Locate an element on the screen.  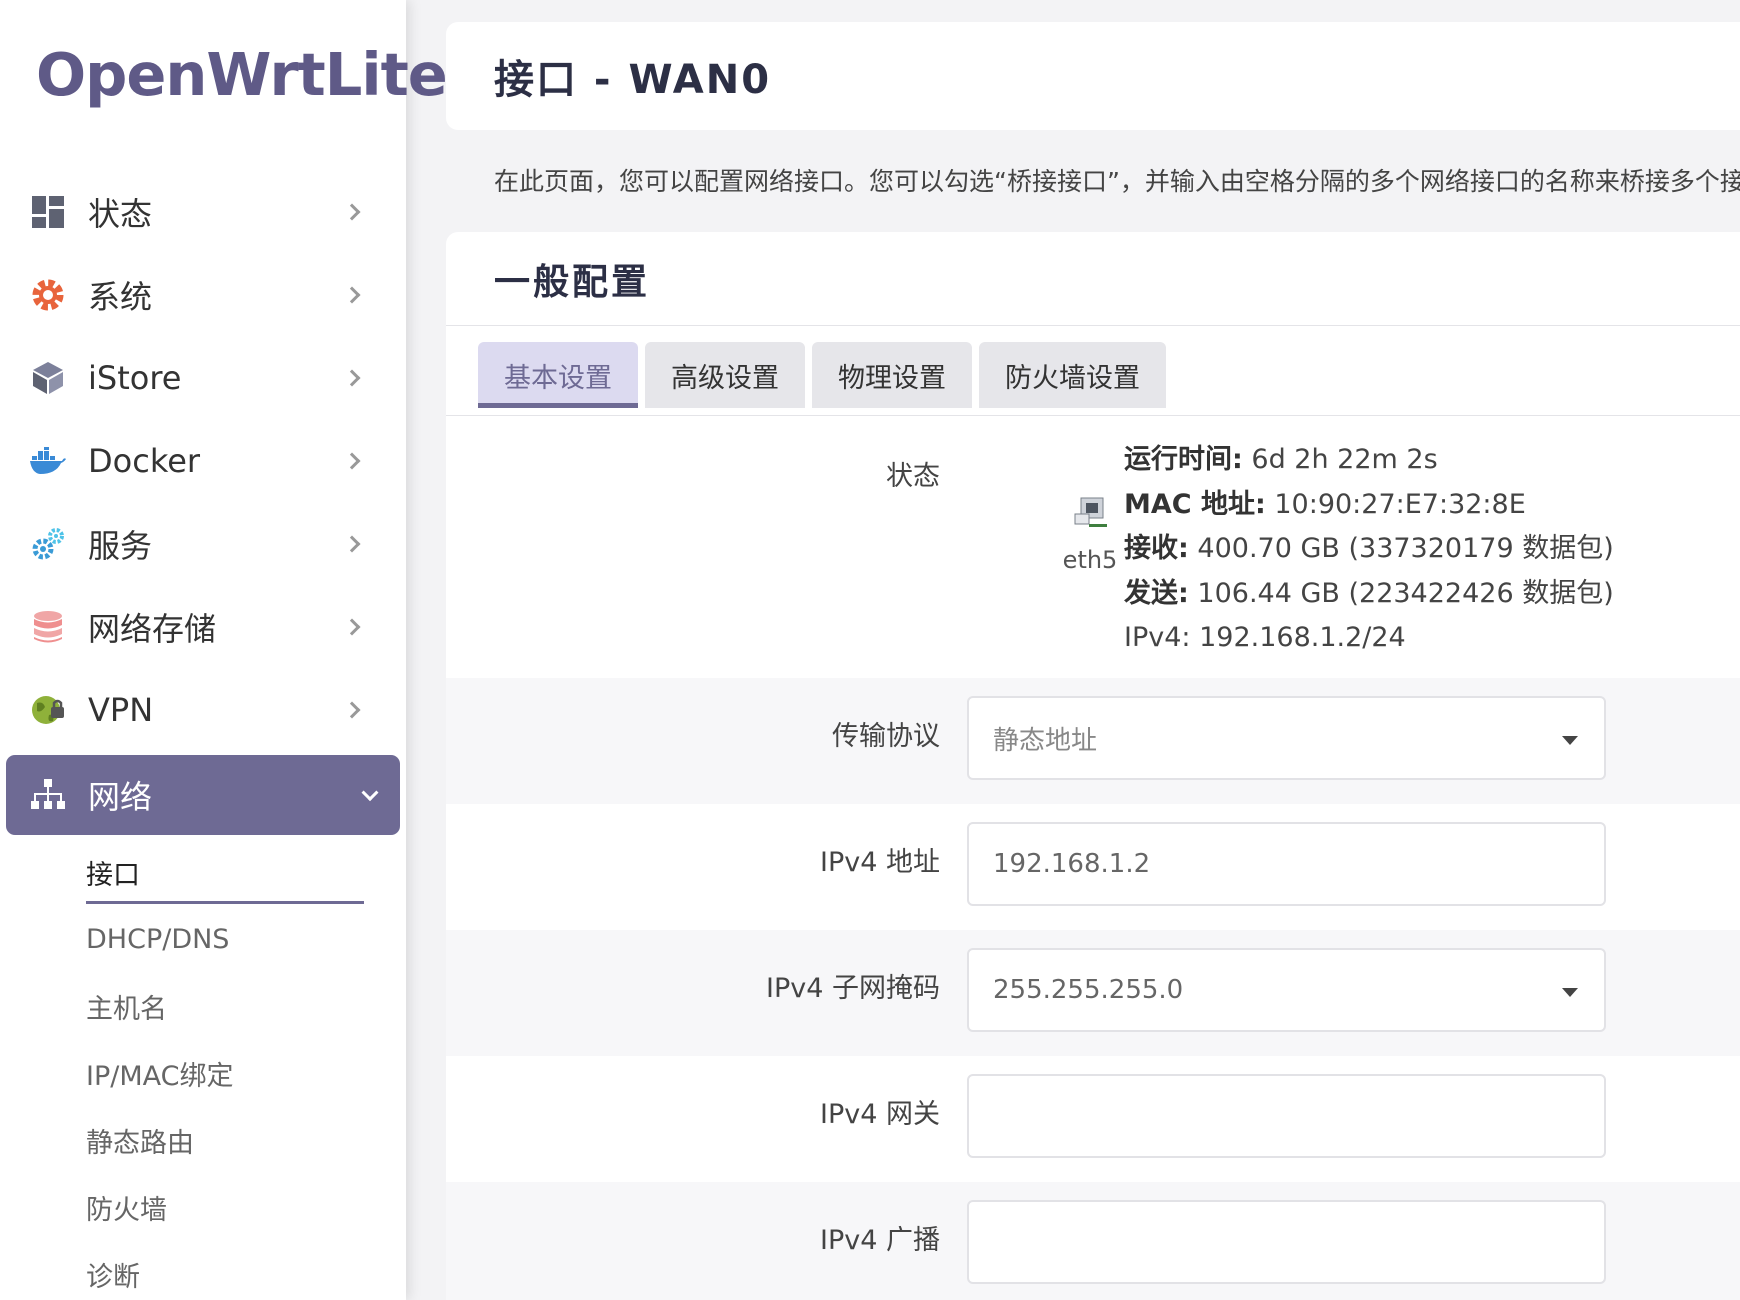
subnav-item-firewall: 防火墙 is located at coordinates (203, 1207).